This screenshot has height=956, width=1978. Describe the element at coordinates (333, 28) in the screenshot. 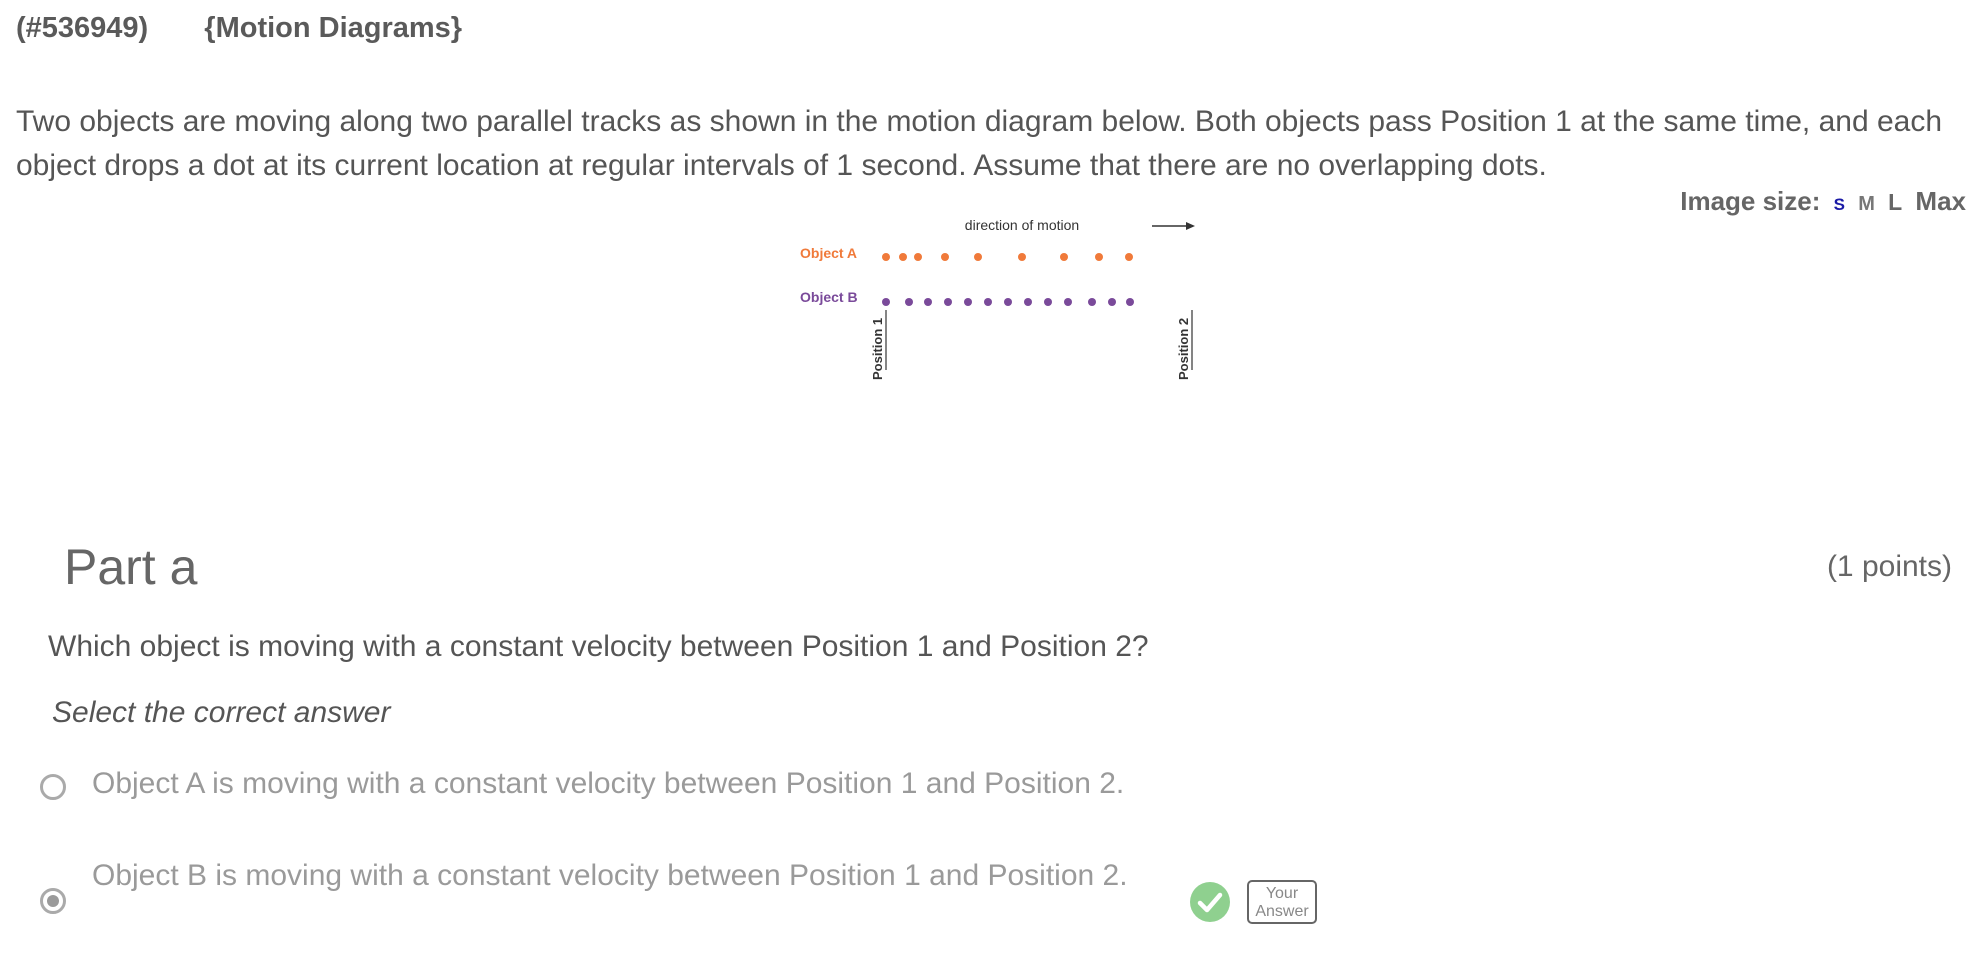

I see `question-topic: {Motion Diagrams}` at that location.